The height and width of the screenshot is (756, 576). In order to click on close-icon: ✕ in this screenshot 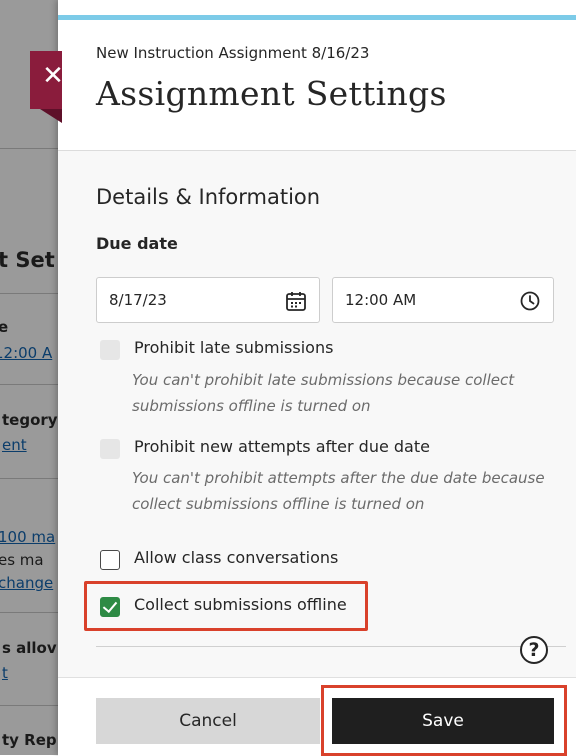, I will do `click(53, 76)`.